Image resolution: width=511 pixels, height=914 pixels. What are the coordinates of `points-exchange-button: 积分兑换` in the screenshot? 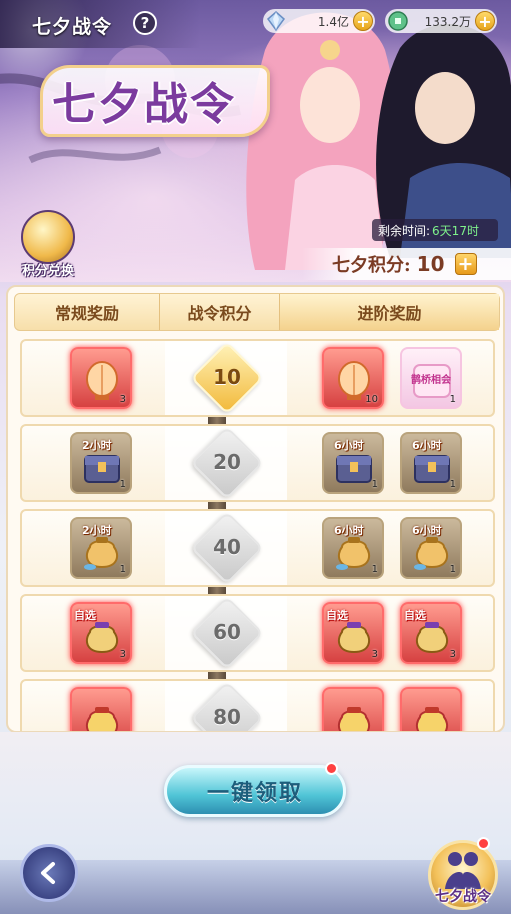 It's located at (48, 245).